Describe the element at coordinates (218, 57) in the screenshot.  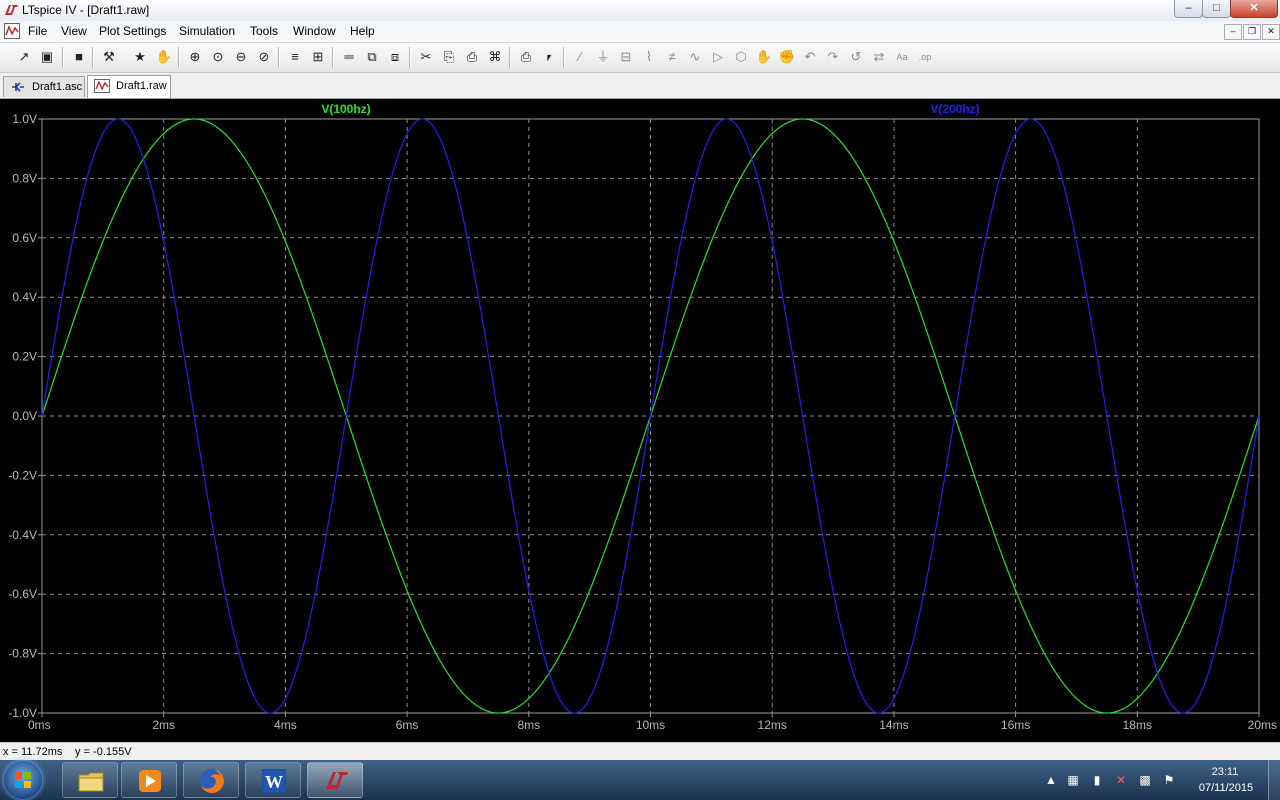
I see `zoom-pan-icon: ⊙` at that location.